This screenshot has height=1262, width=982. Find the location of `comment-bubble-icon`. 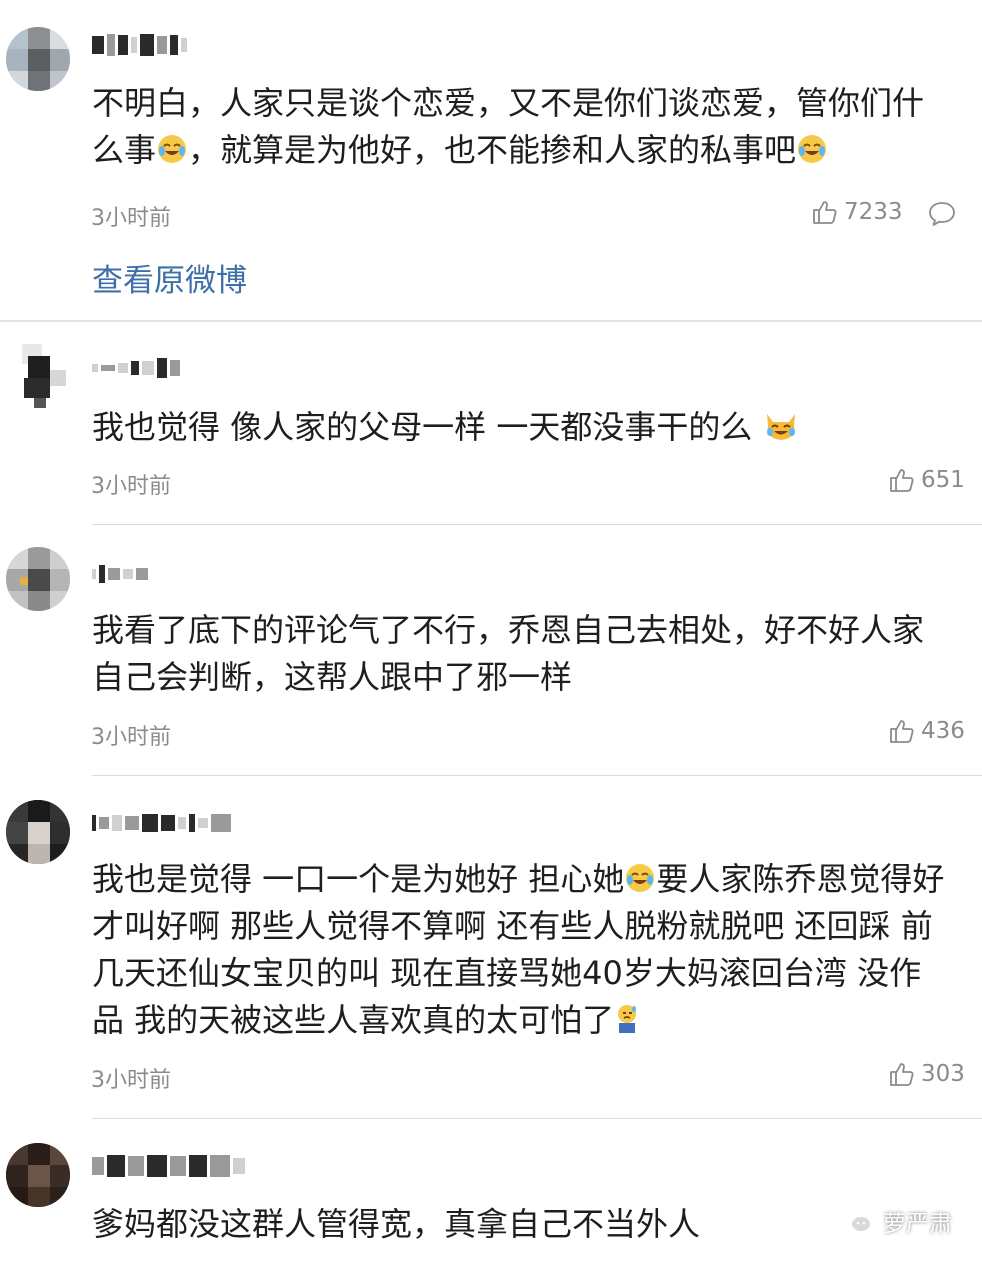

comment-bubble-icon is located at coordinates (942, 214).